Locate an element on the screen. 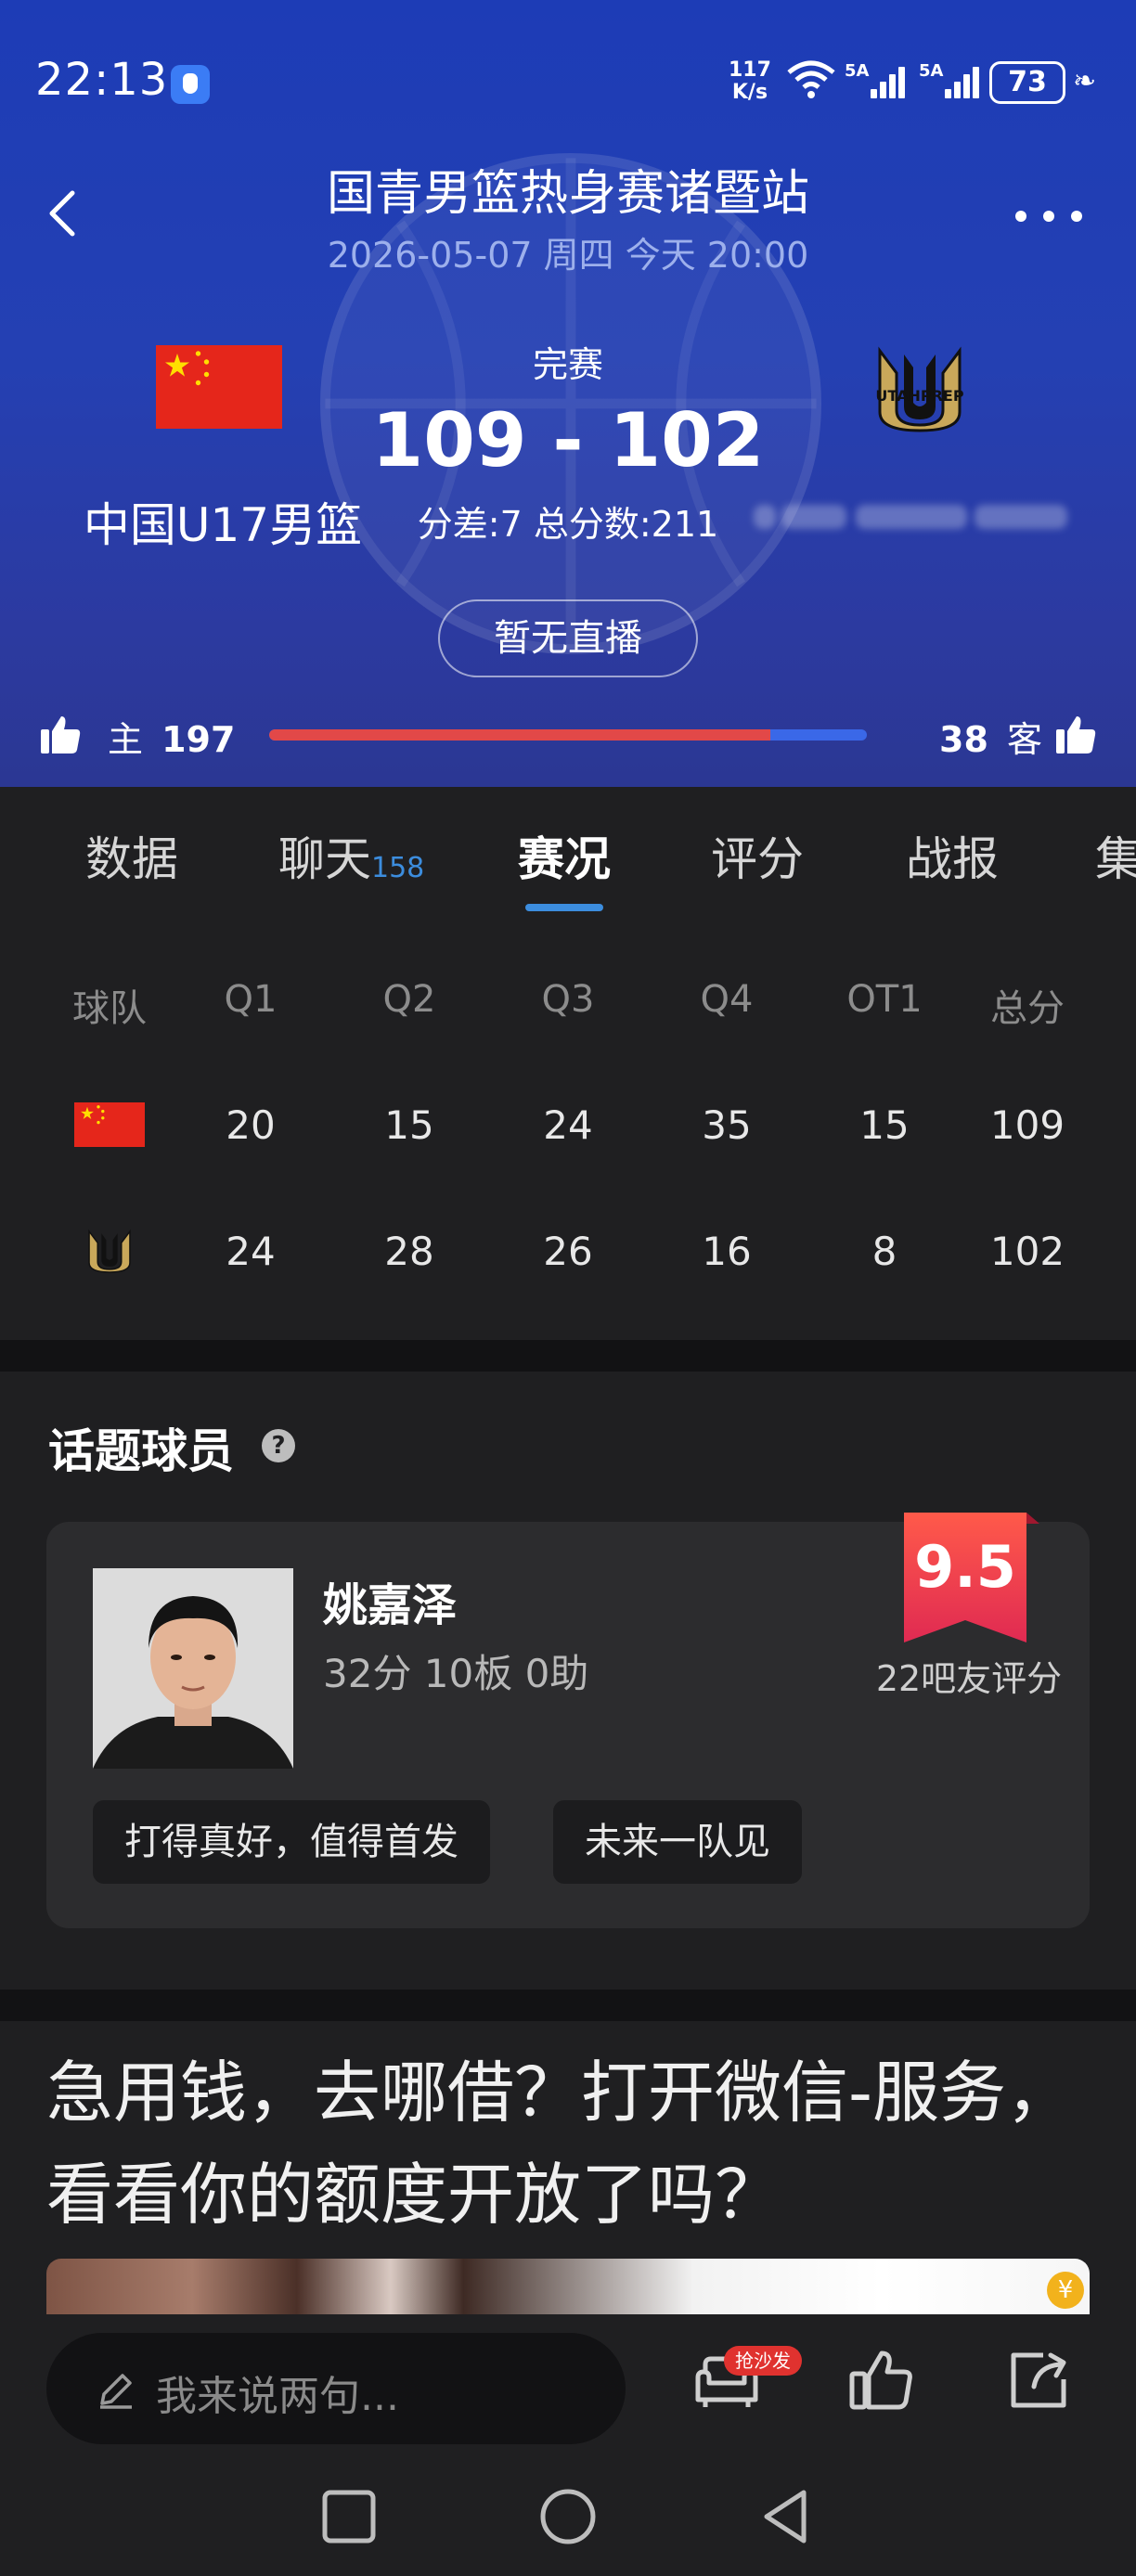 Image resolution: width=1136 pixels, height=2576 pixels. table-header: 球队 is located at coordinates (109, 1009).